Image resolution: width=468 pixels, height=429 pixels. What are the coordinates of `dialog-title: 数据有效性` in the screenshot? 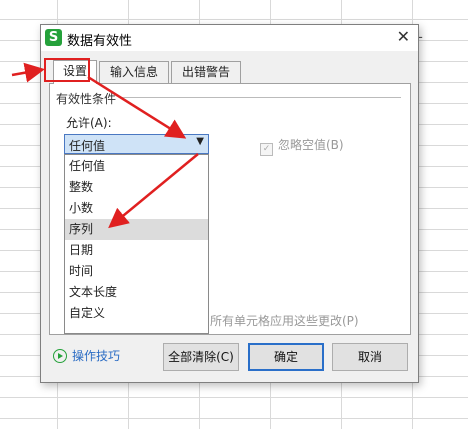 It's located at (100, 41).